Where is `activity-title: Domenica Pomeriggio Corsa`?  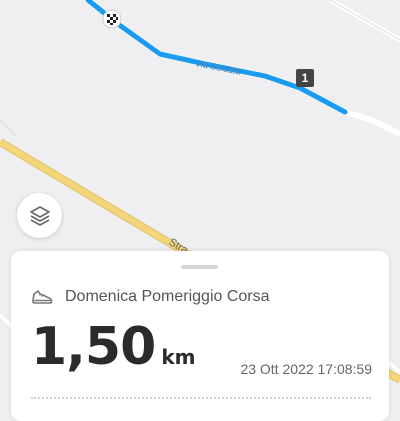 activity-title: Domenica Pomeriggio Corsa is located at coordinates (167, 296).